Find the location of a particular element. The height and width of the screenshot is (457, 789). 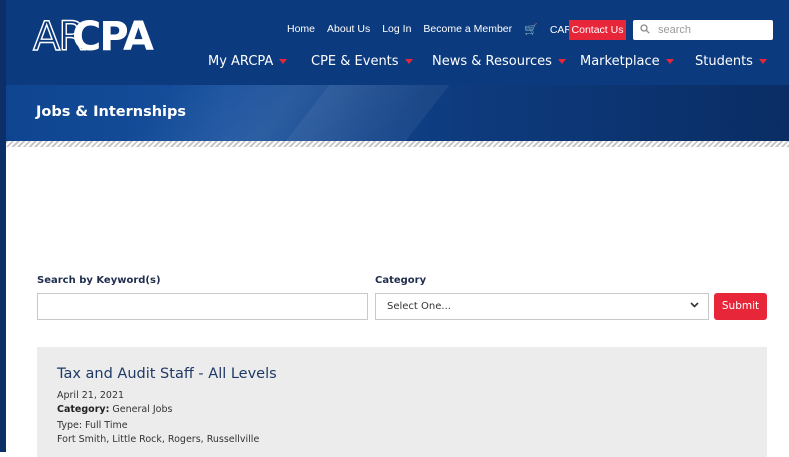

become-member-link: Become a Member is located at coordinates (467, 29).